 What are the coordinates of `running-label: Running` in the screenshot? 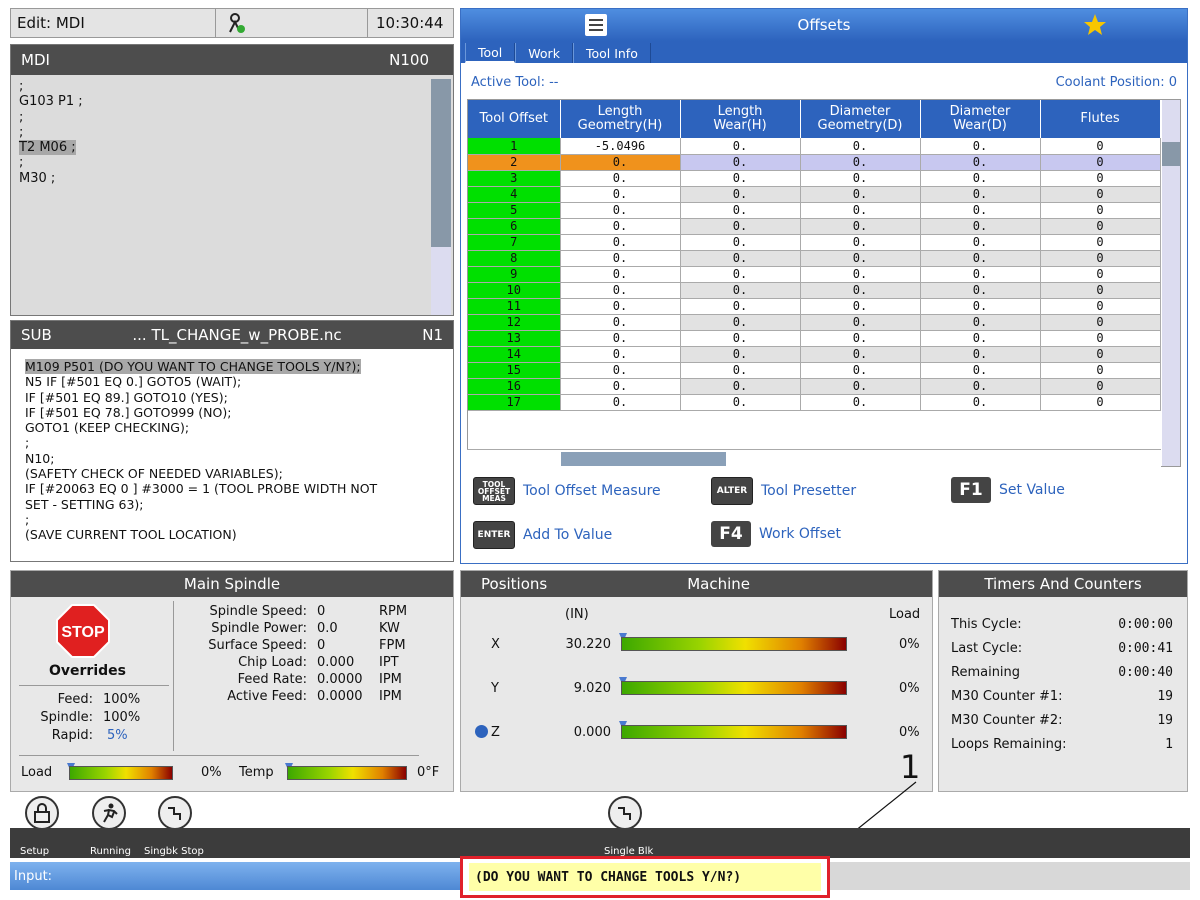 It's located at (110, 851).